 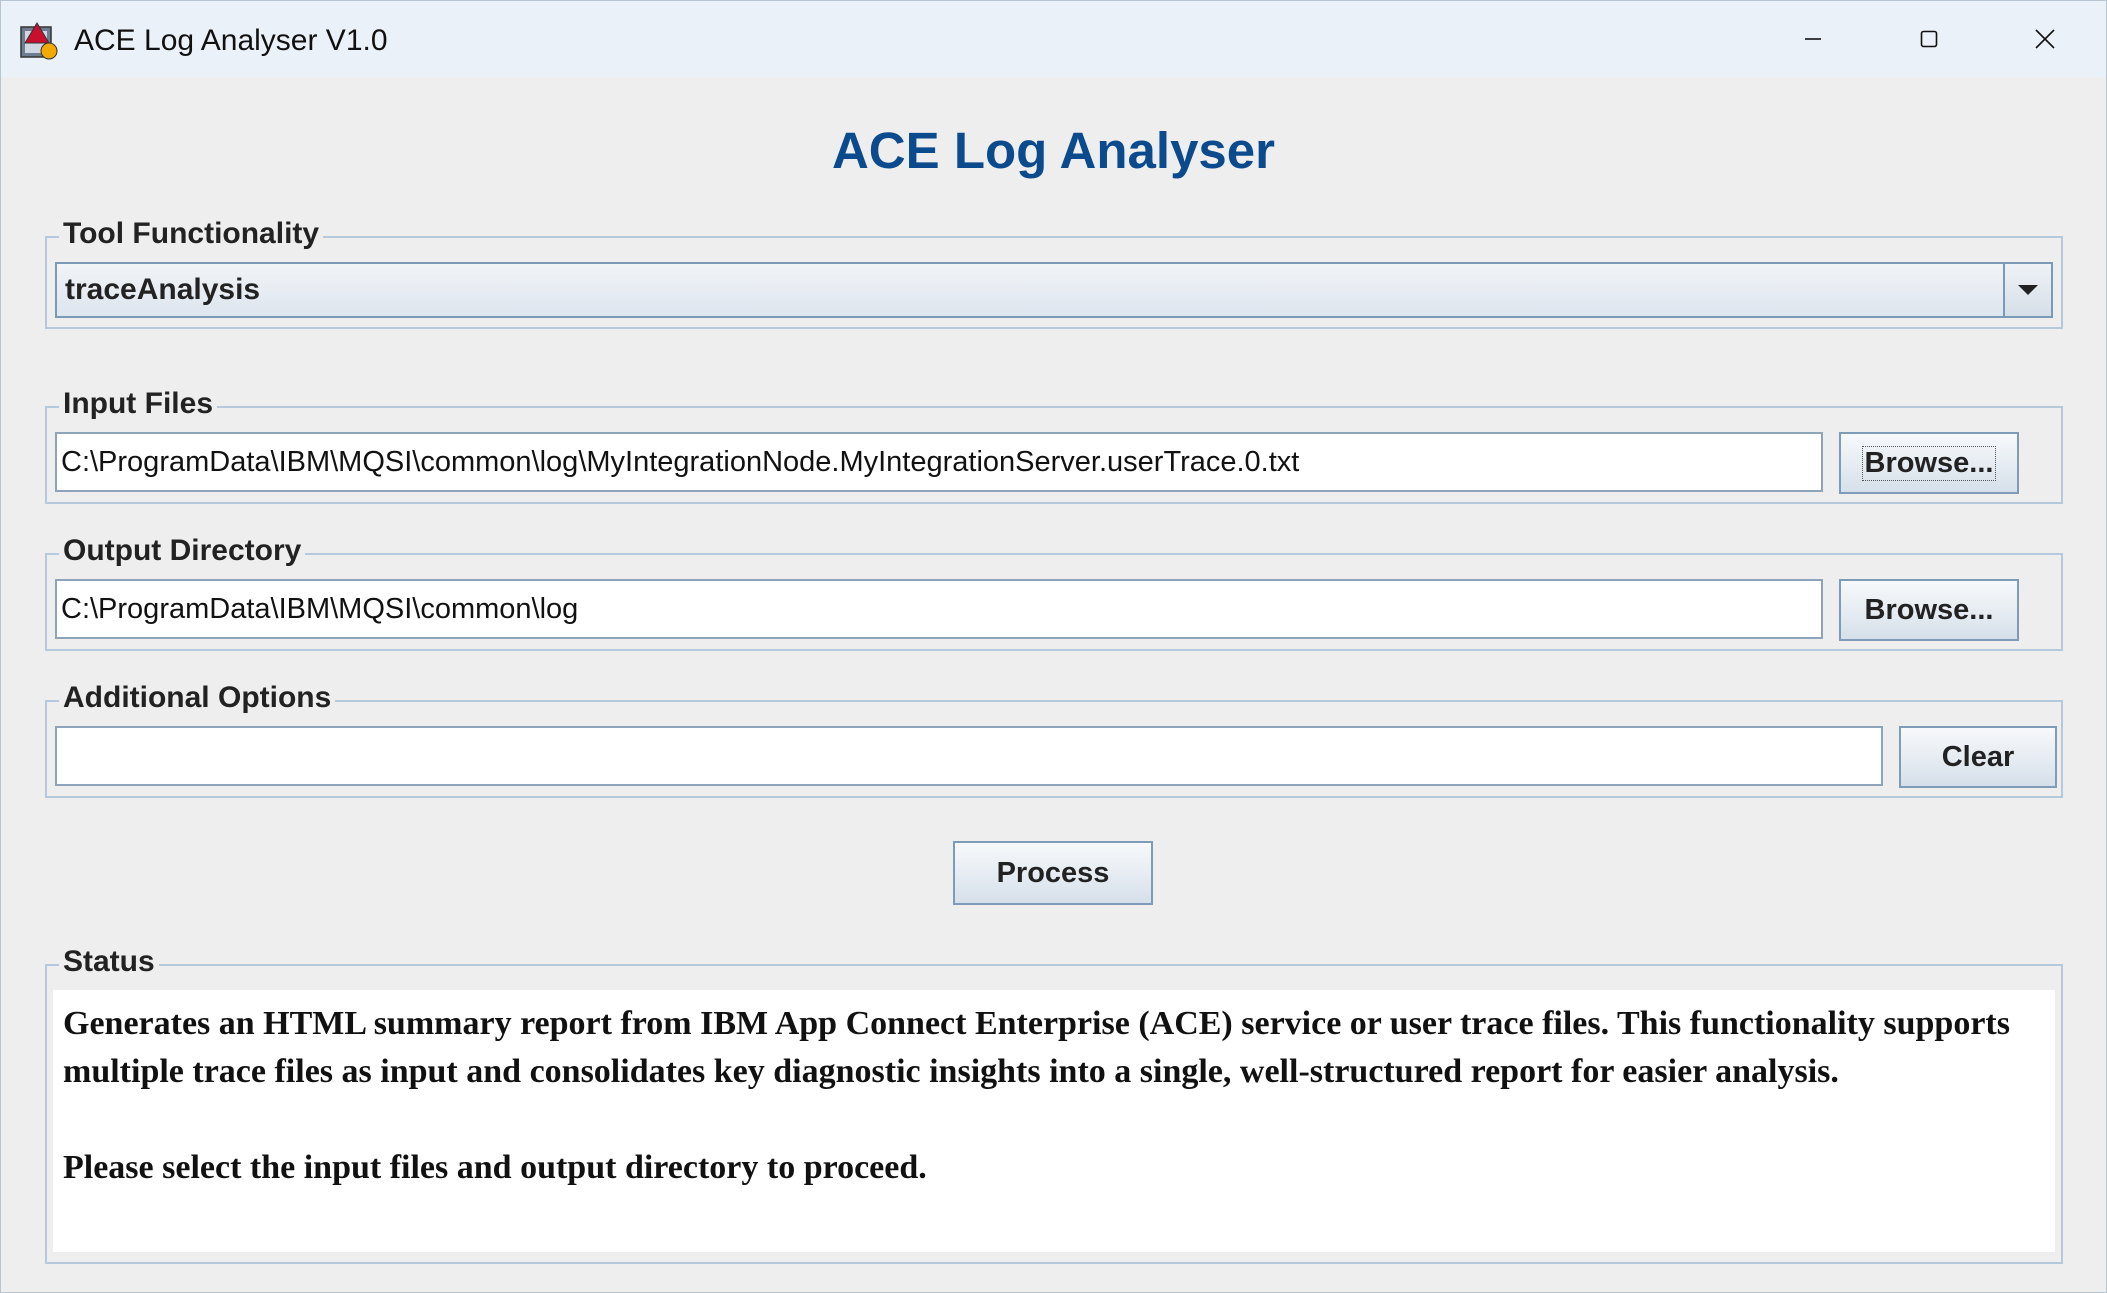 I want to click on additional-options-field, so click(x=969, y=756).